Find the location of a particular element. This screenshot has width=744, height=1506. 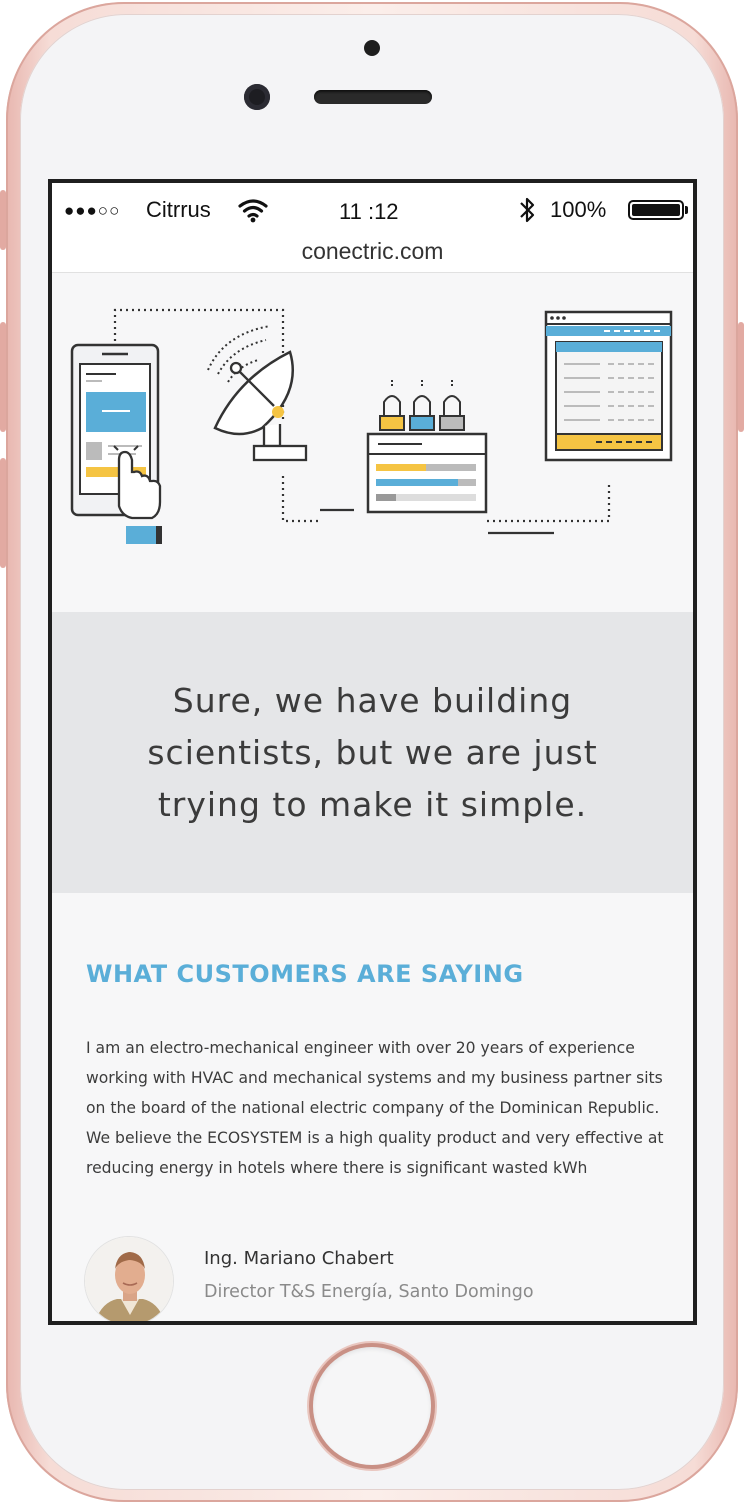

battery-percentage: 100% is located at coordinates (578, 209).